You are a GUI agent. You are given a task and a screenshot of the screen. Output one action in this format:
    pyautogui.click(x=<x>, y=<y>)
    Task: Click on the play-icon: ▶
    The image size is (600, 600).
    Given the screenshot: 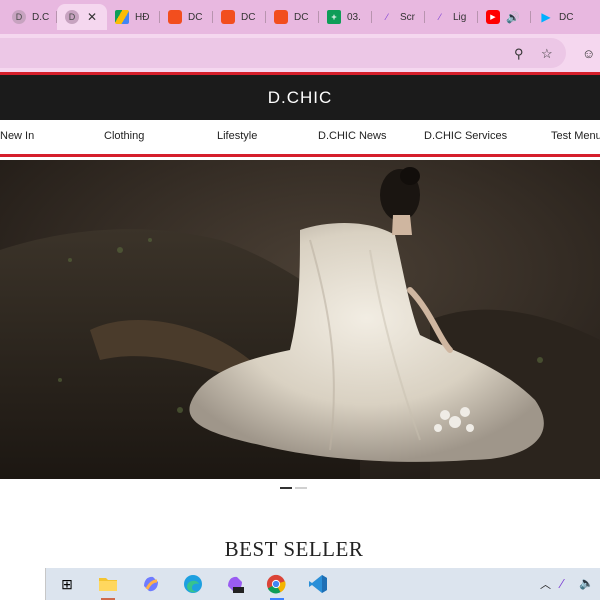 What is the action you would take?
    pyautogui.click(x=546, y=17)
    